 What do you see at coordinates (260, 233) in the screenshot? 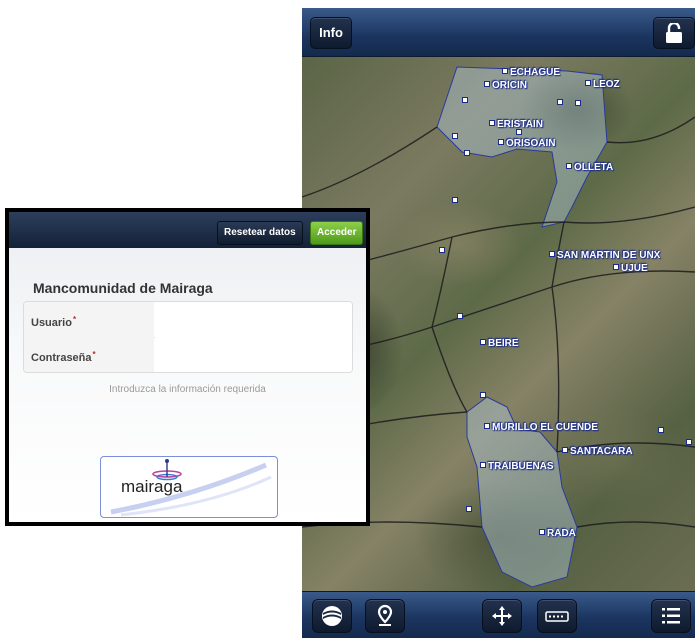
I see `reset-data-button: Resetear datos` at bounding box center [260, 233].